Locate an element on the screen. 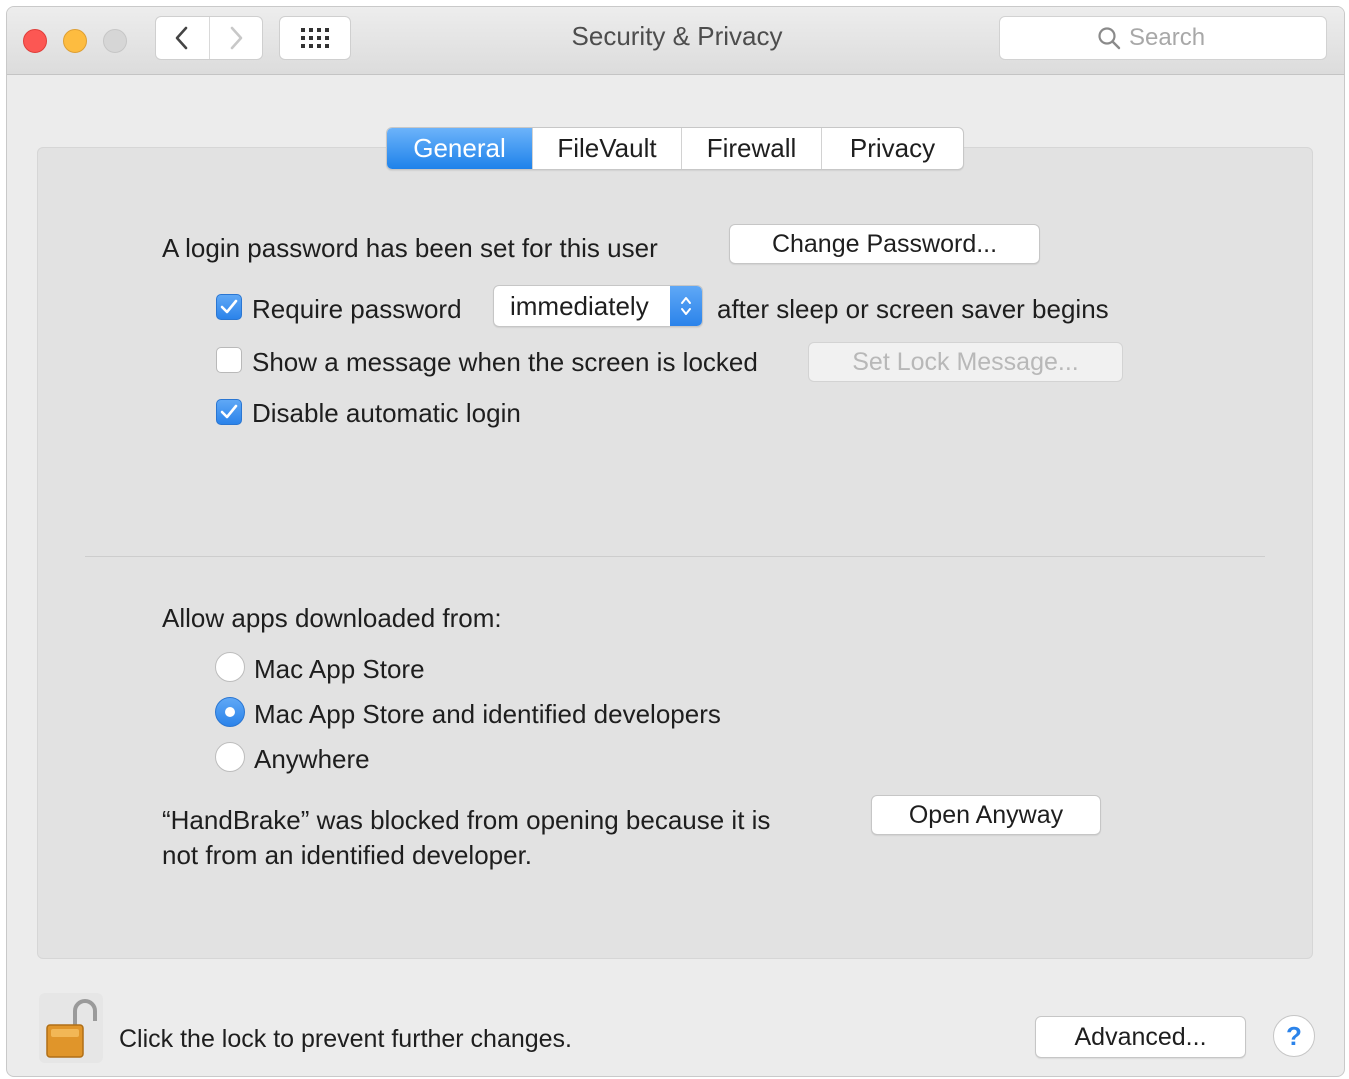  help-icon: ? is located at coordinates (1294, 1035).